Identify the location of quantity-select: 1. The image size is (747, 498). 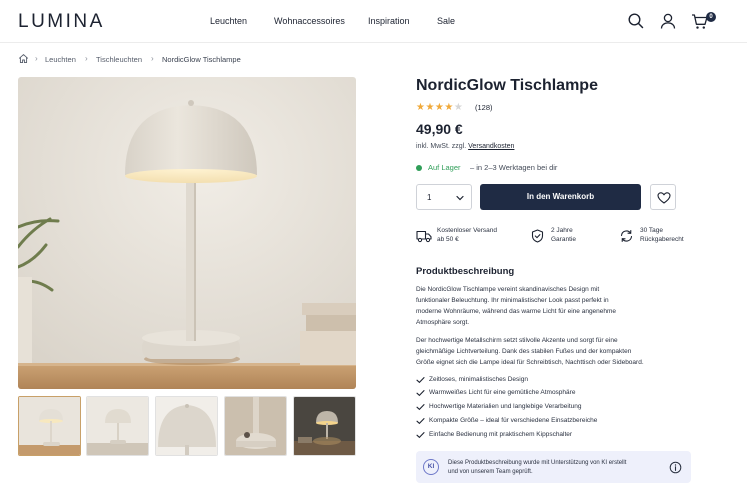
(444, 197).